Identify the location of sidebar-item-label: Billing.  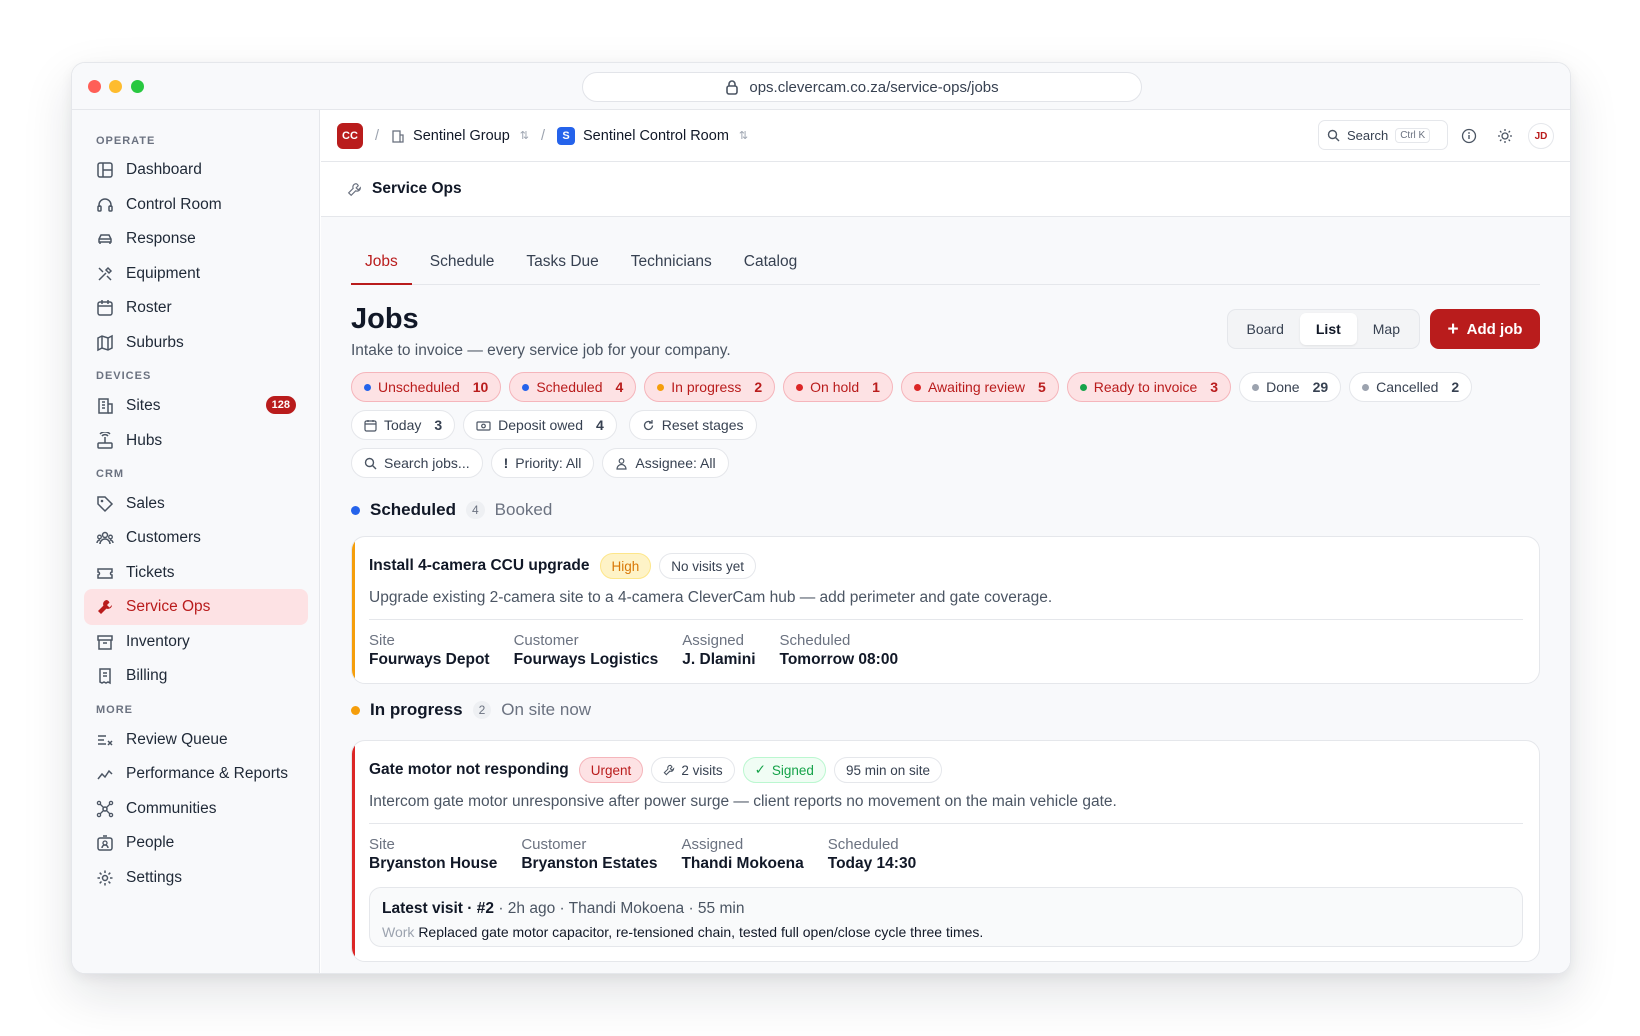
(147, 675).